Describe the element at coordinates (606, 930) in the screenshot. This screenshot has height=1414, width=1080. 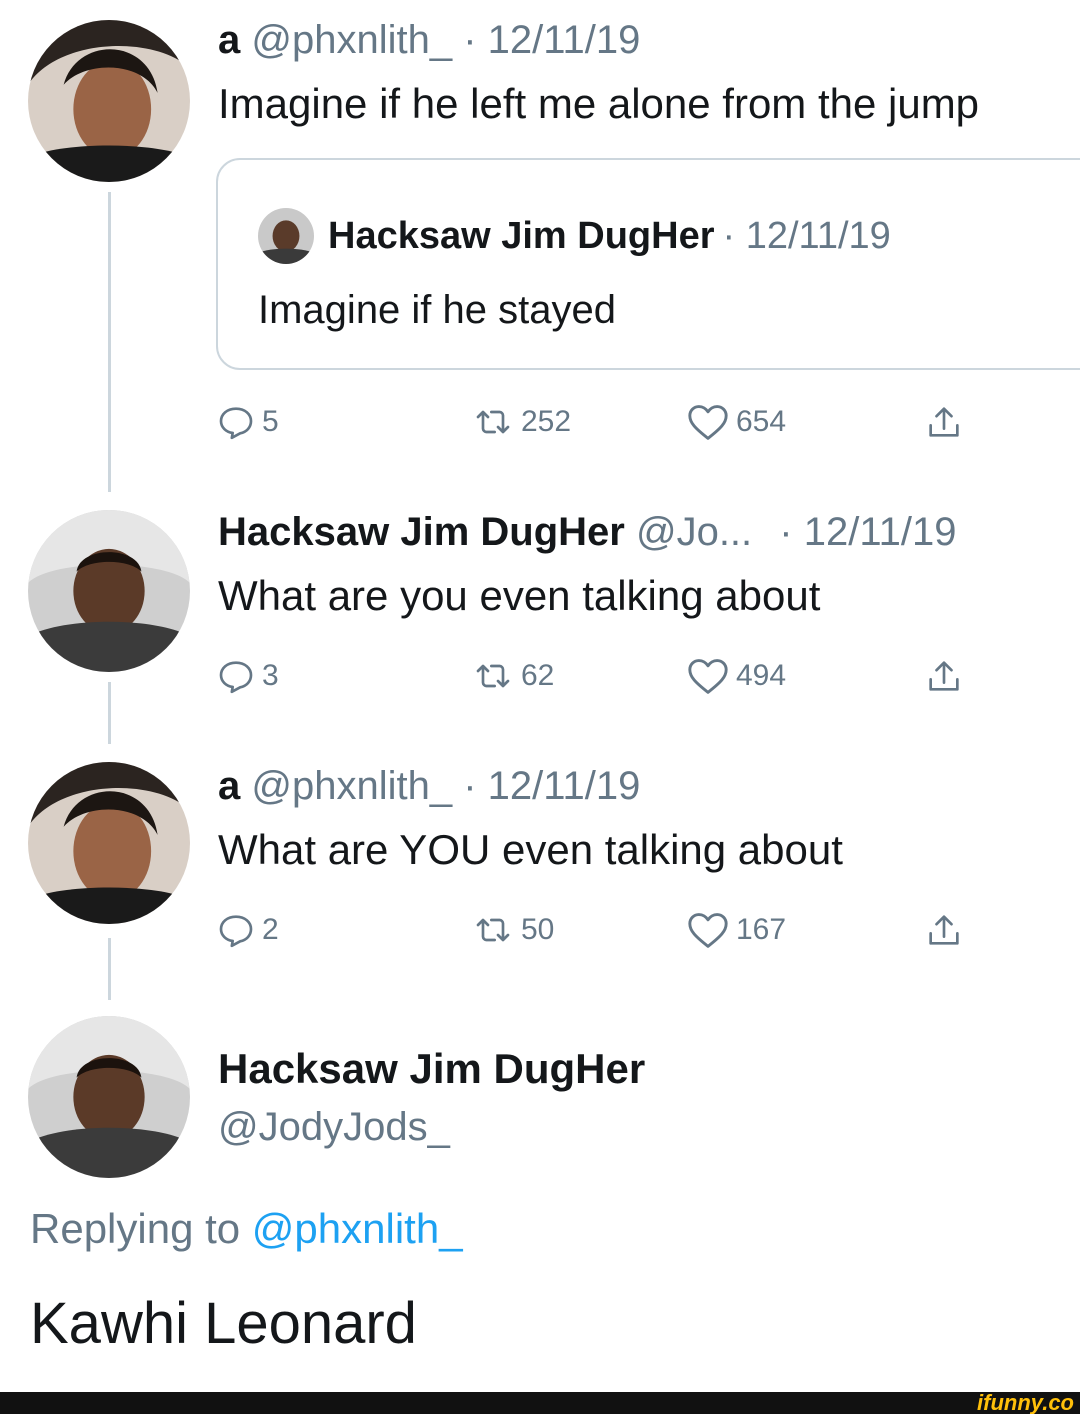
I see `tweet-actions: 2 50 167` at that location.